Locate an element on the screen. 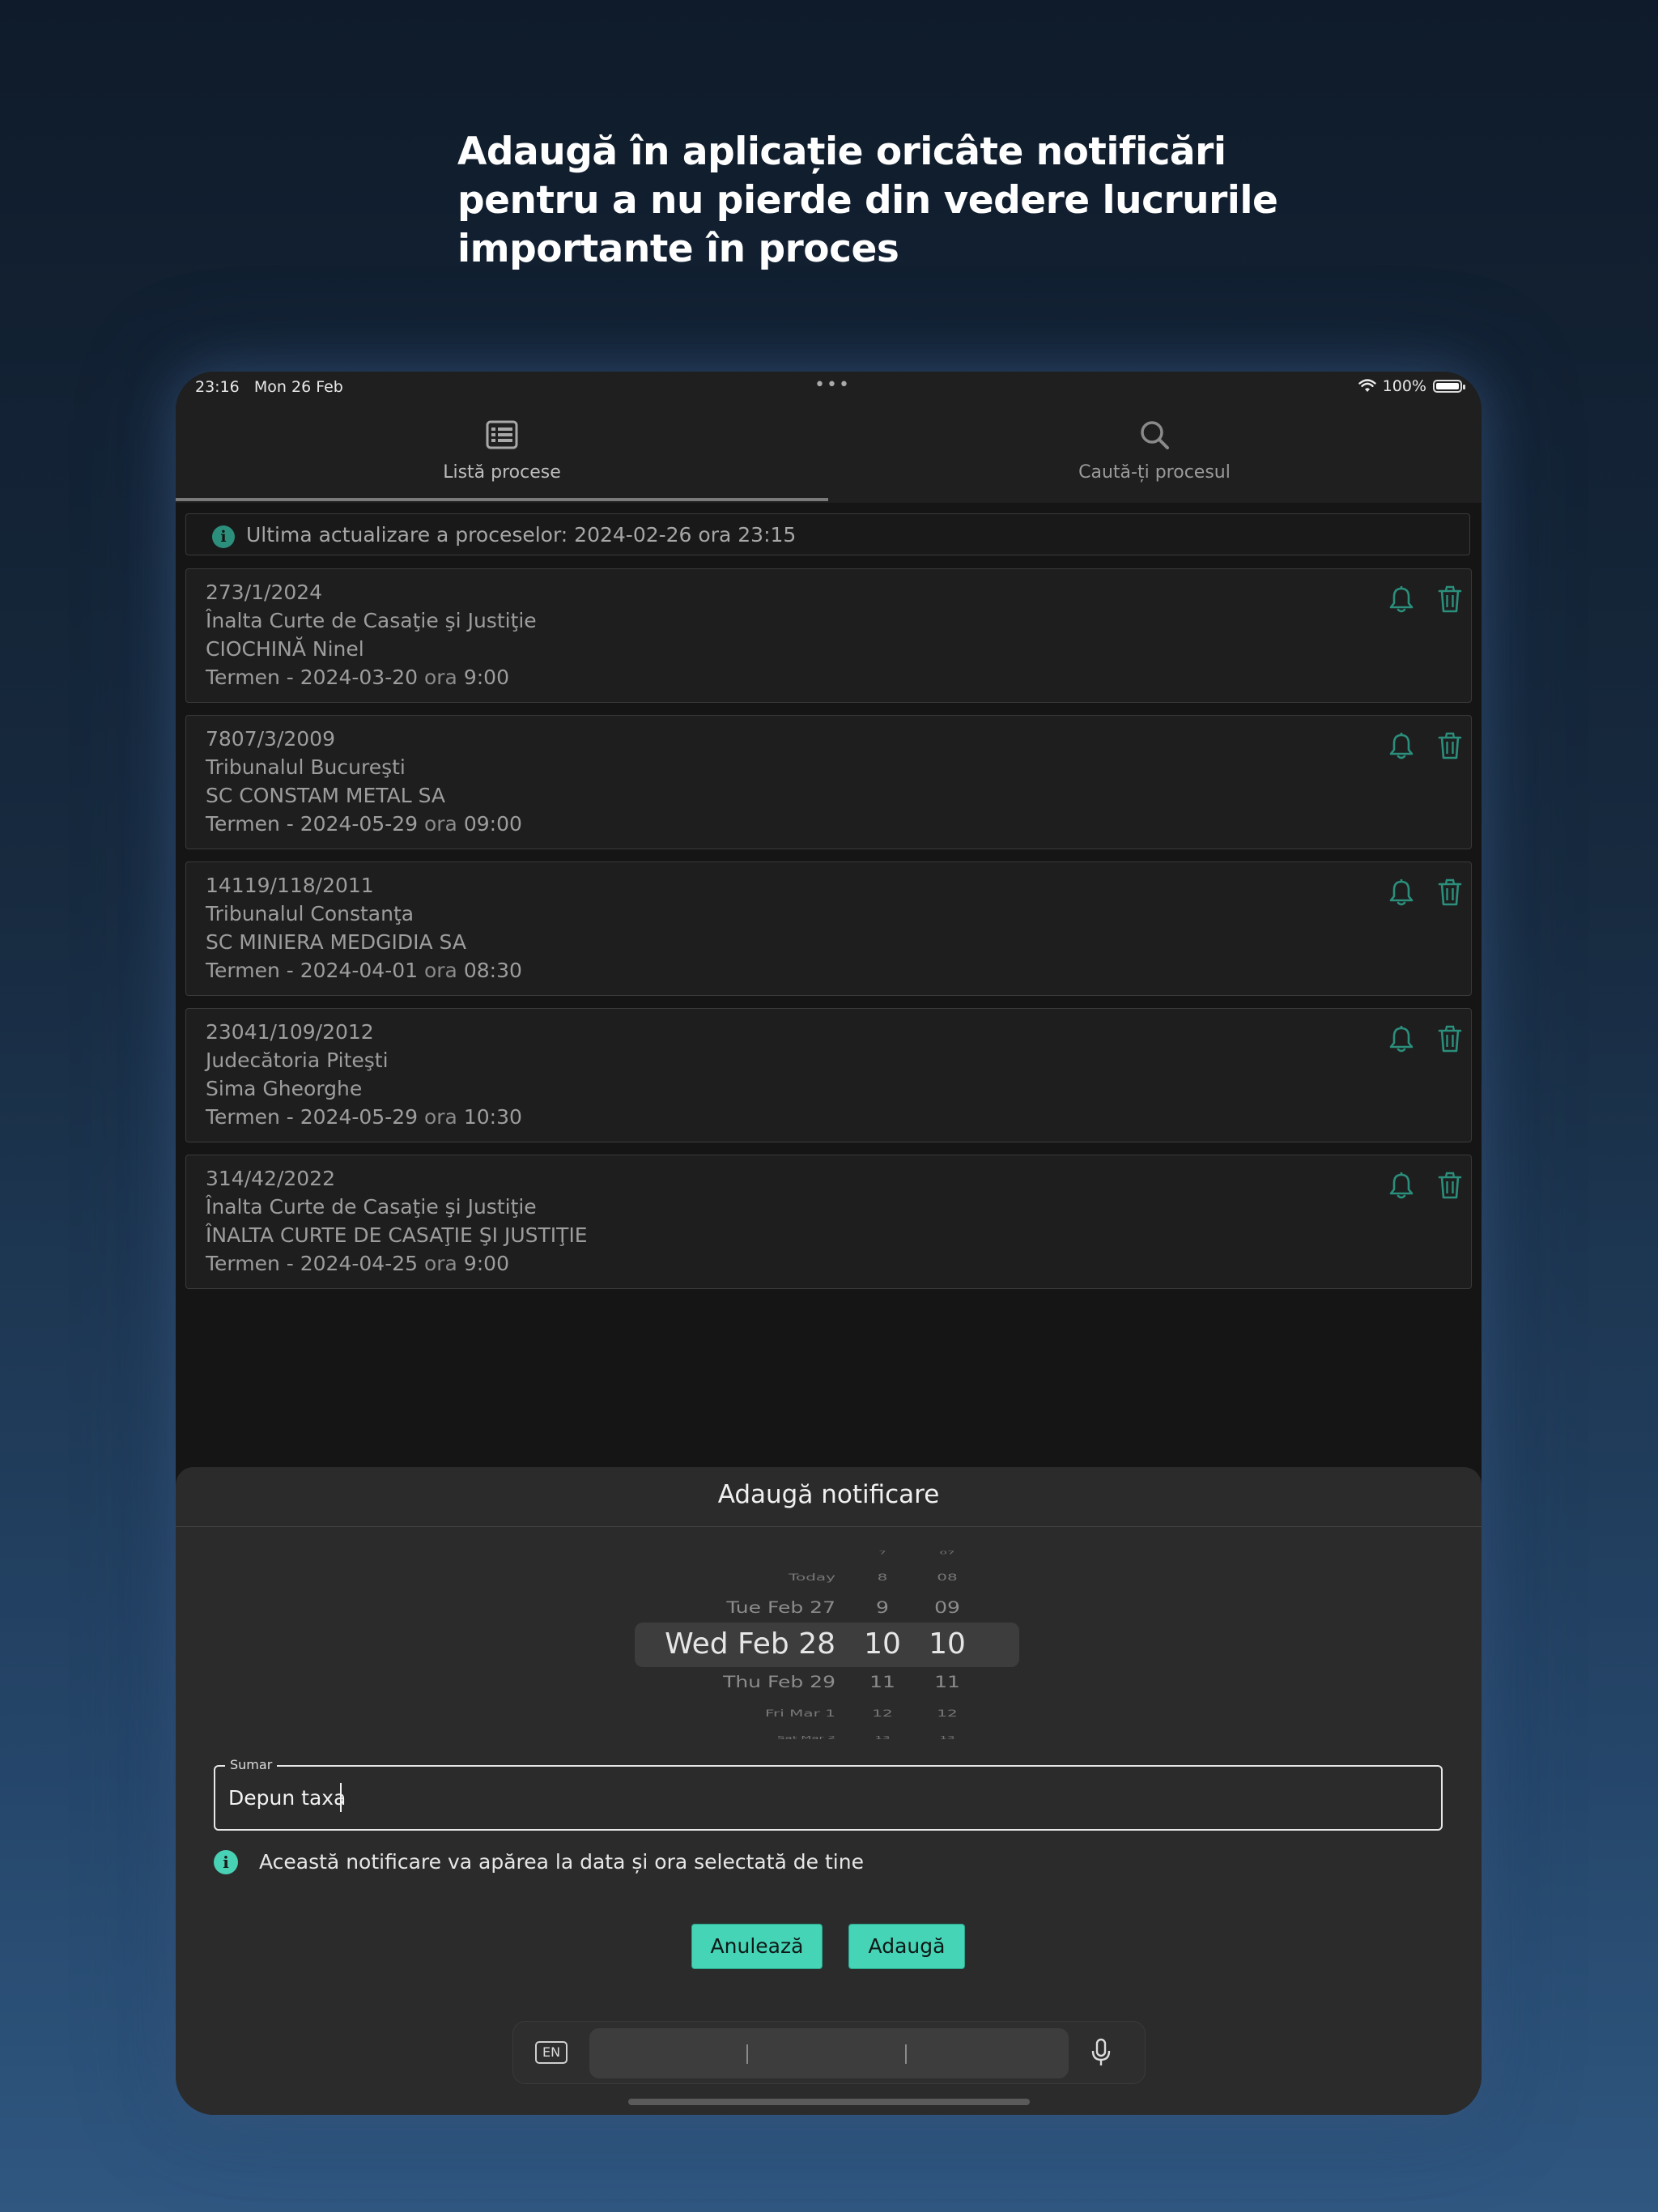 This screenshot has width=1658, height=2212. status-bar: 23:16 Mon 26 Feb ••• 100% is located at coordinates (829, 387).